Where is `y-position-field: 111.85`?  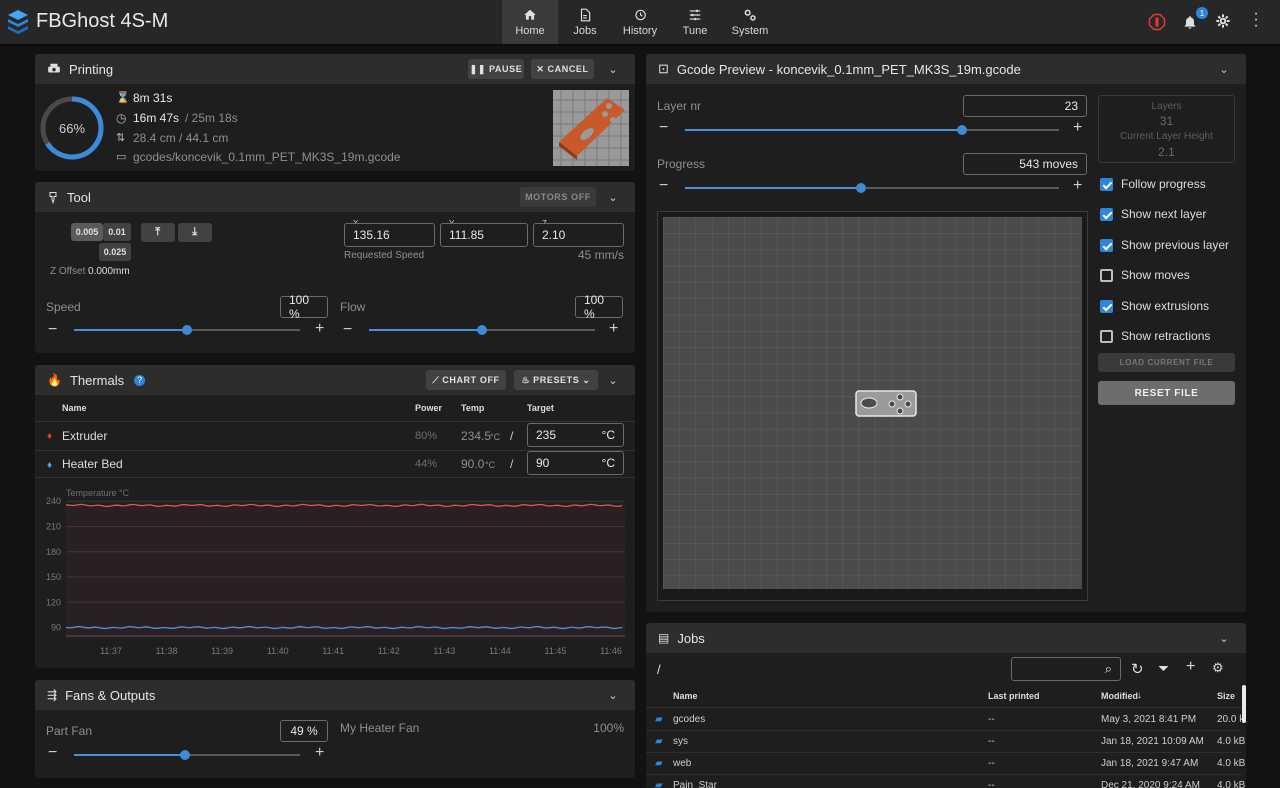
y-position-field: 111.85 is located at coordinates (484, 235).